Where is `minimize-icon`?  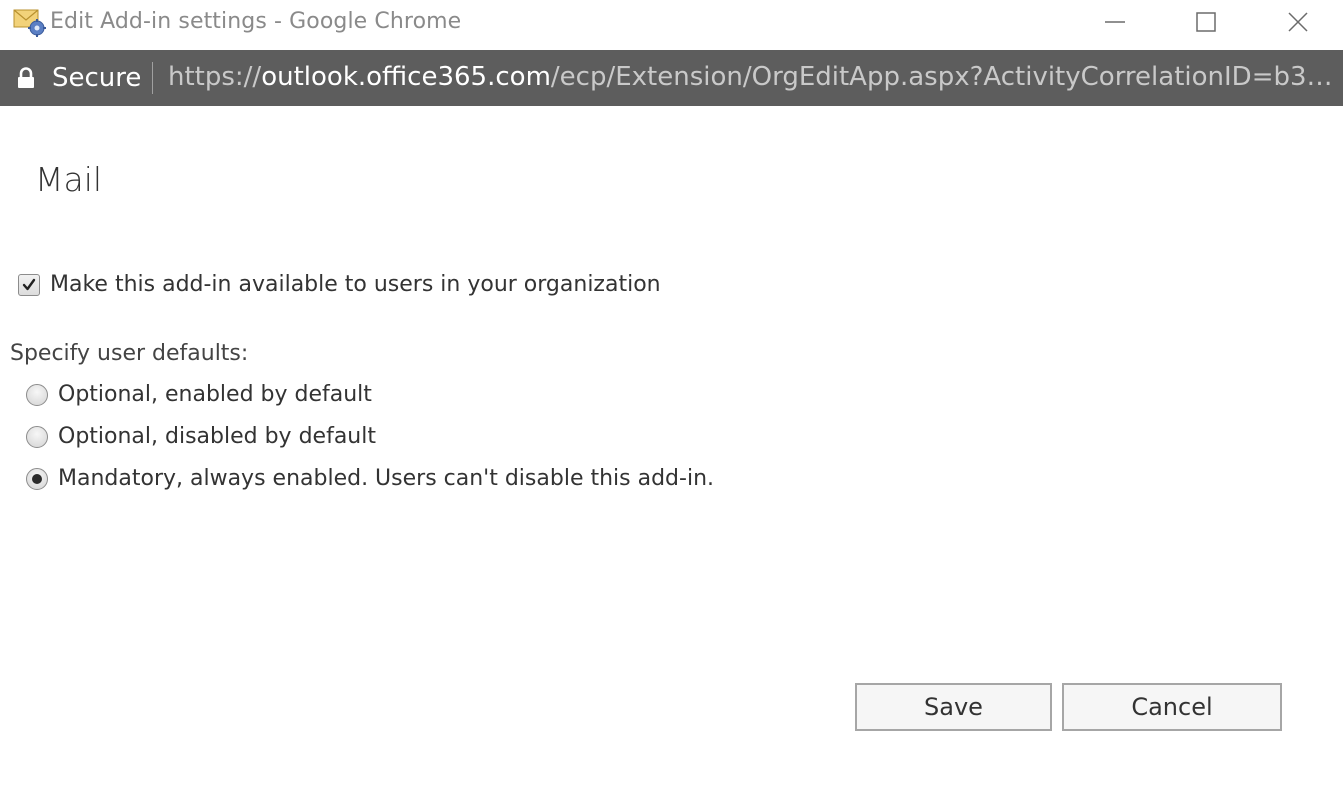
minimize-icon is located at coordinates (1115, 22).